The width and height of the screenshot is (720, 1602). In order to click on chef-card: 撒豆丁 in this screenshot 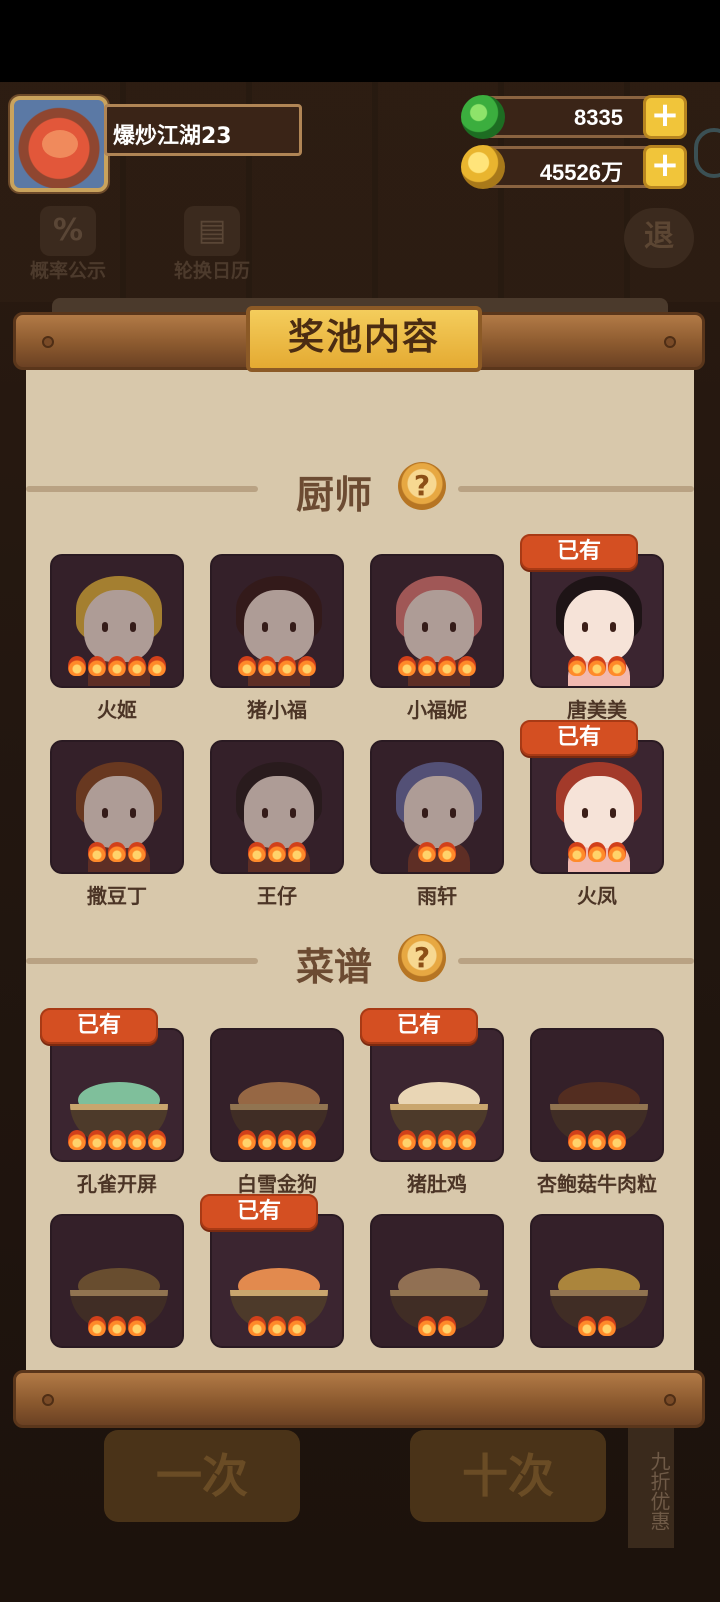, I will do `click(117, 824)`.